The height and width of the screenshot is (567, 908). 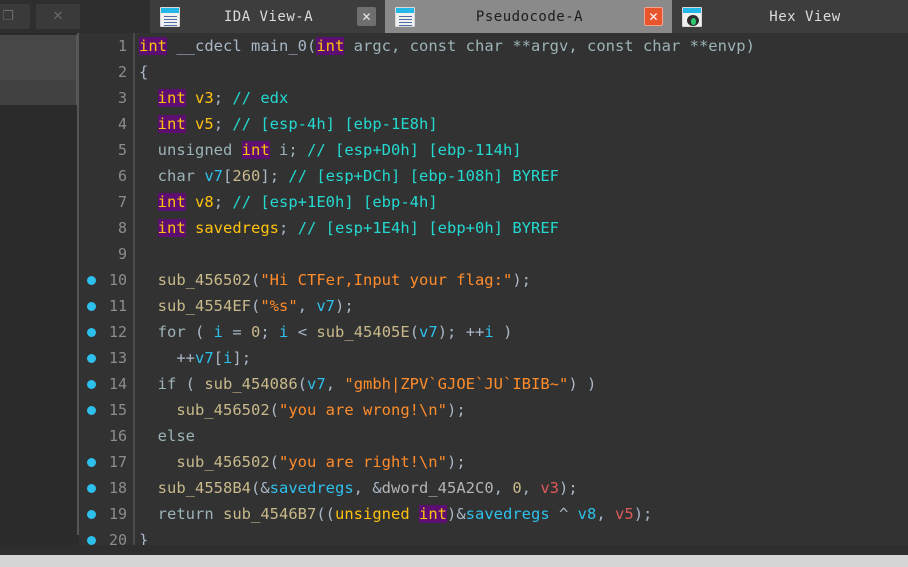 What do you see at coordinates (493, 98) in the screenshot?
I see `code-line: 3 int v3; // edx` at bounding box center [493, 98].